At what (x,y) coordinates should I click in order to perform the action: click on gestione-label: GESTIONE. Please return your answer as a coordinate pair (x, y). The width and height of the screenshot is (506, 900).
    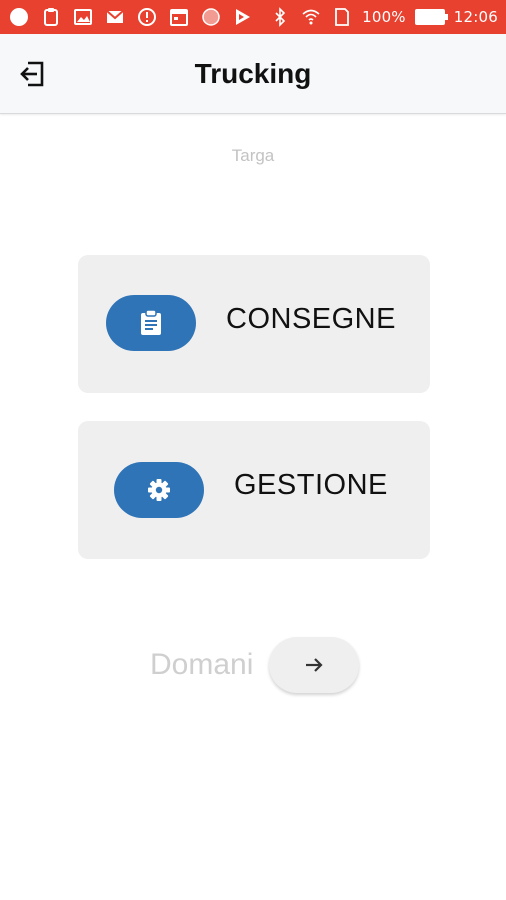
    Looking at the image, I should click on (311, 485).